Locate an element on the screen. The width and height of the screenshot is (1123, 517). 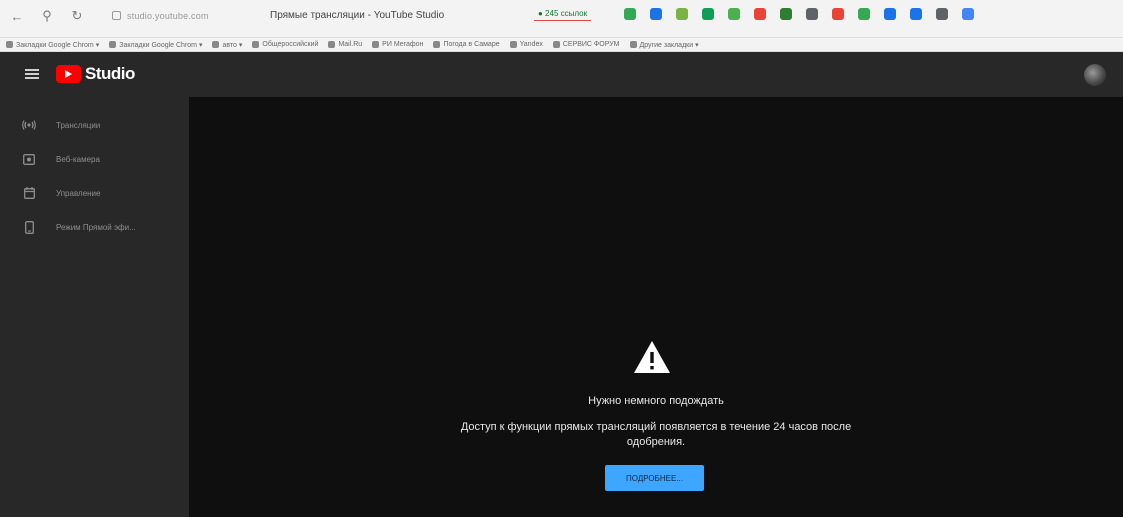
sidebar-item-manage: Управление is located at coordinates (61, 193).